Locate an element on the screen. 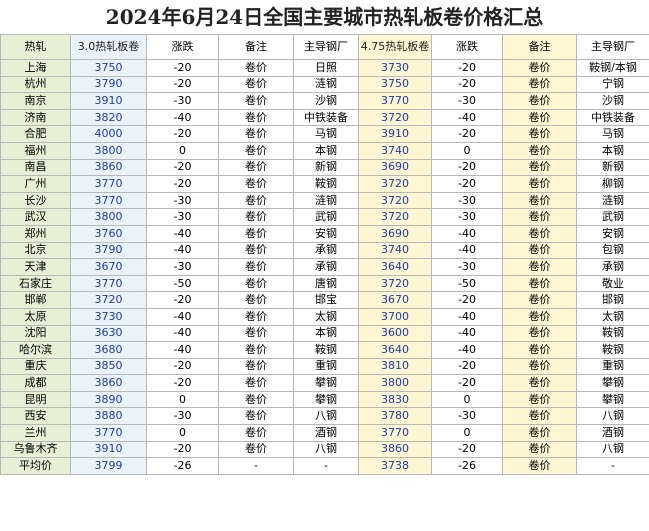 This screenshot has width=649, height=531. mill-4-75-cell: 涟钢 is located at coordinates (612, 200).